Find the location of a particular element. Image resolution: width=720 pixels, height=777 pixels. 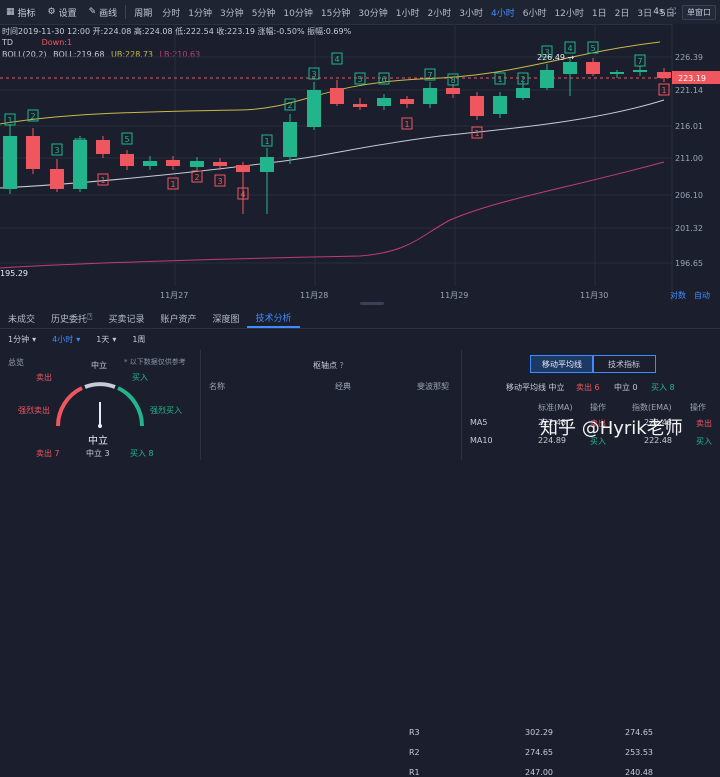

td-marker-label: 7 is located at coordinates (430, 75).